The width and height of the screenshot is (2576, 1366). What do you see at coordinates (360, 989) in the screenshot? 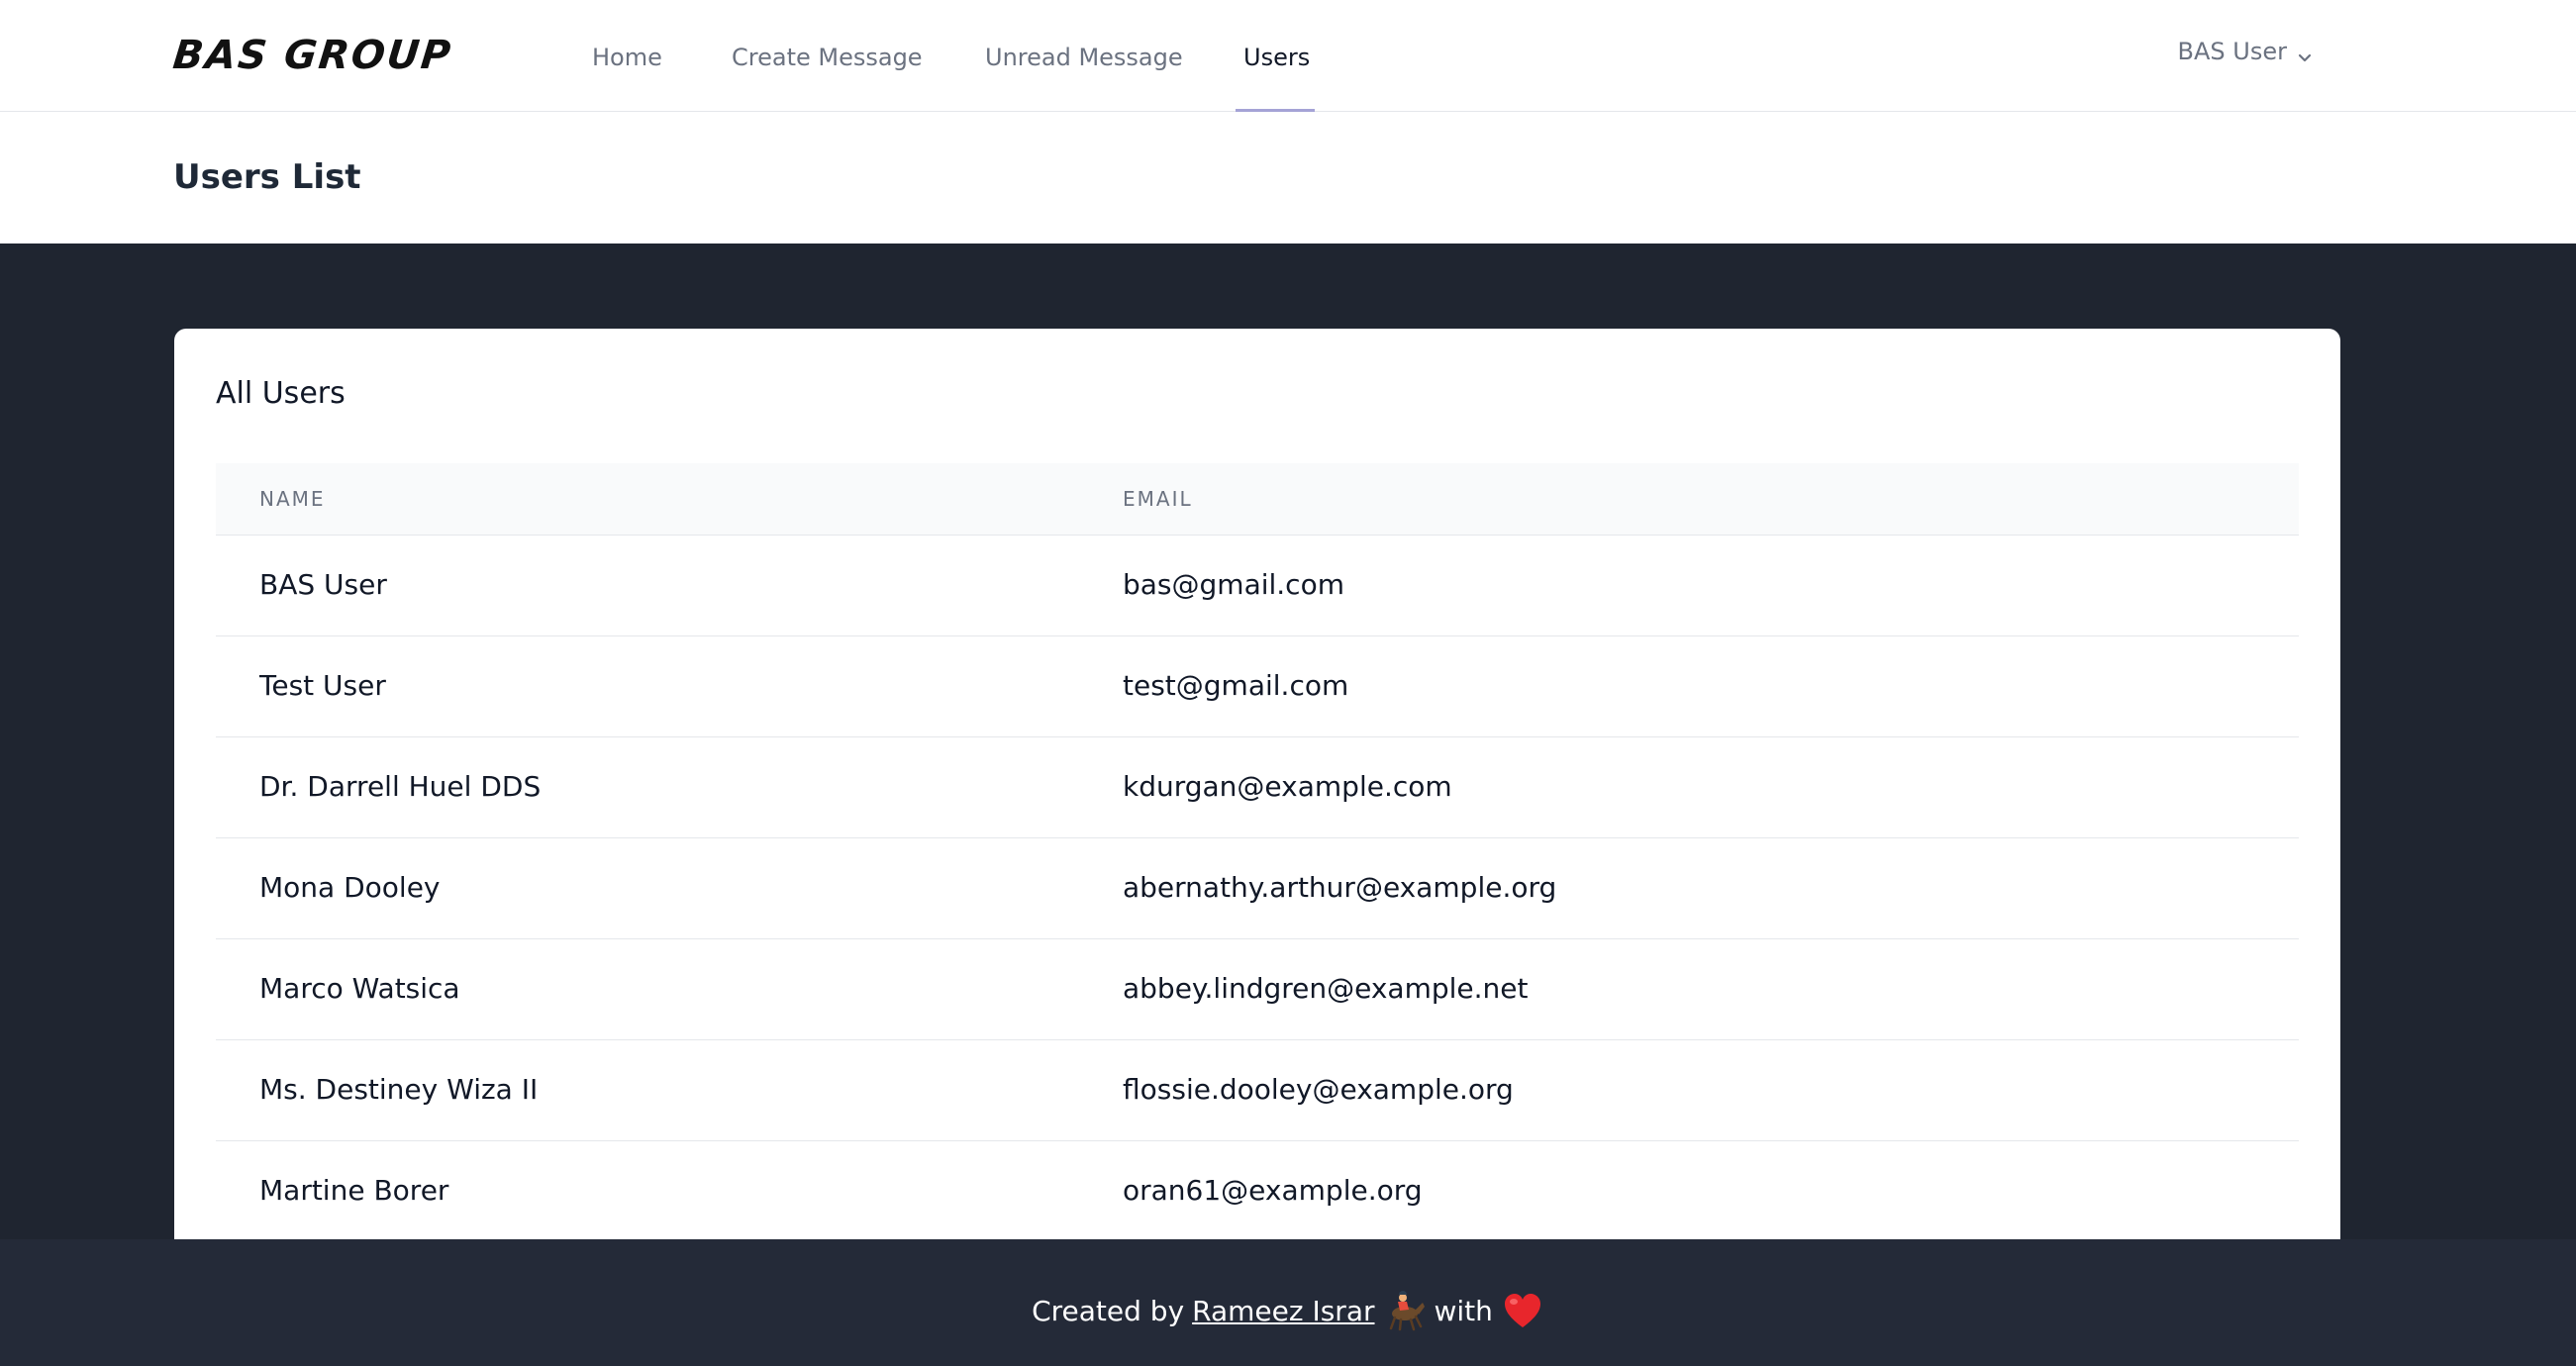
I see `user-name: Marco Watsica` at bounding box center [360, 989].